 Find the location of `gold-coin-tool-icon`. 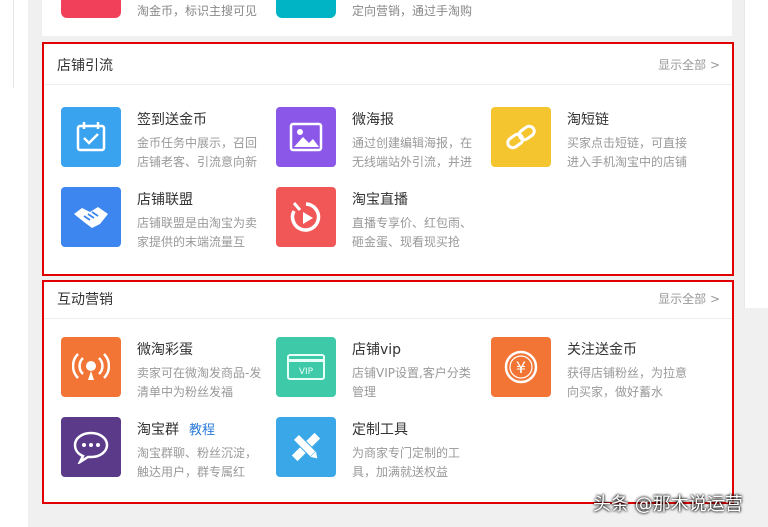

gold-coin-tool-icon is located at coordinates (91, 9).